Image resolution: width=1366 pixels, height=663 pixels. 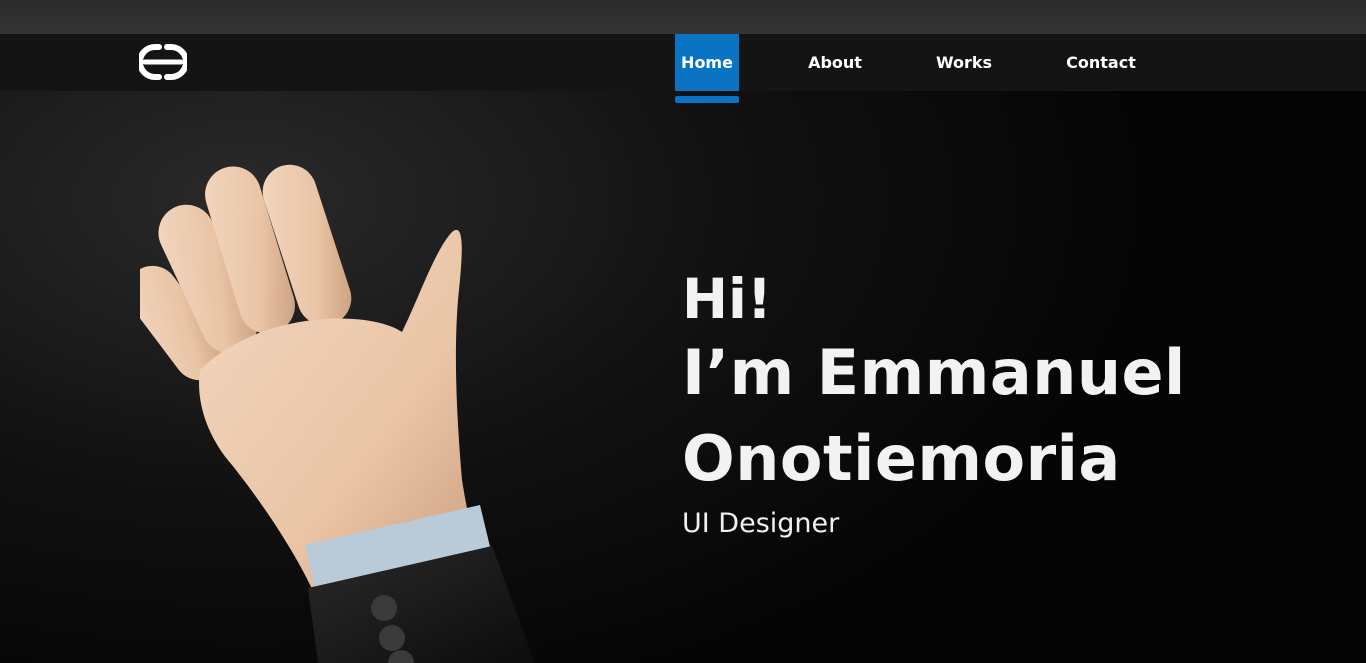 I want to click on hero-name-last: Onotiemoria, so click(x=901, y=458).